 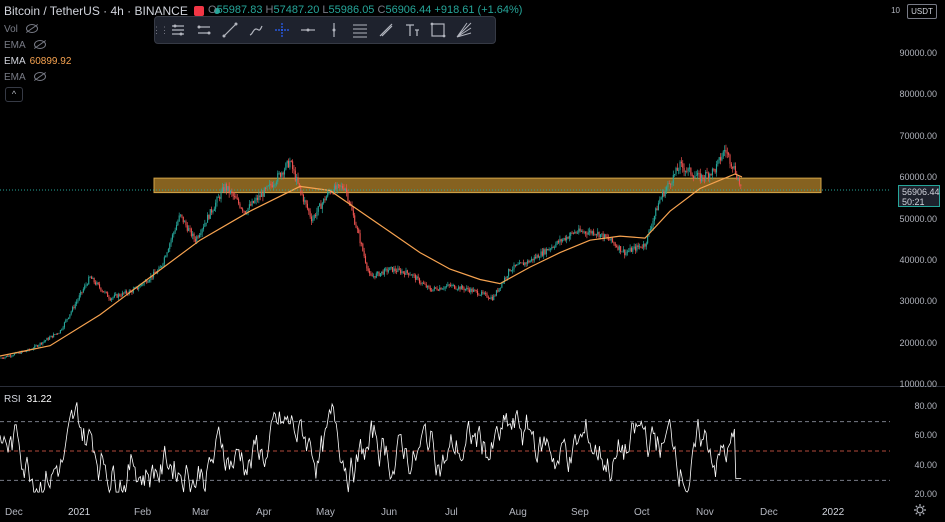 I want to click on gann-fan-icon, so click(x=464, y=30).